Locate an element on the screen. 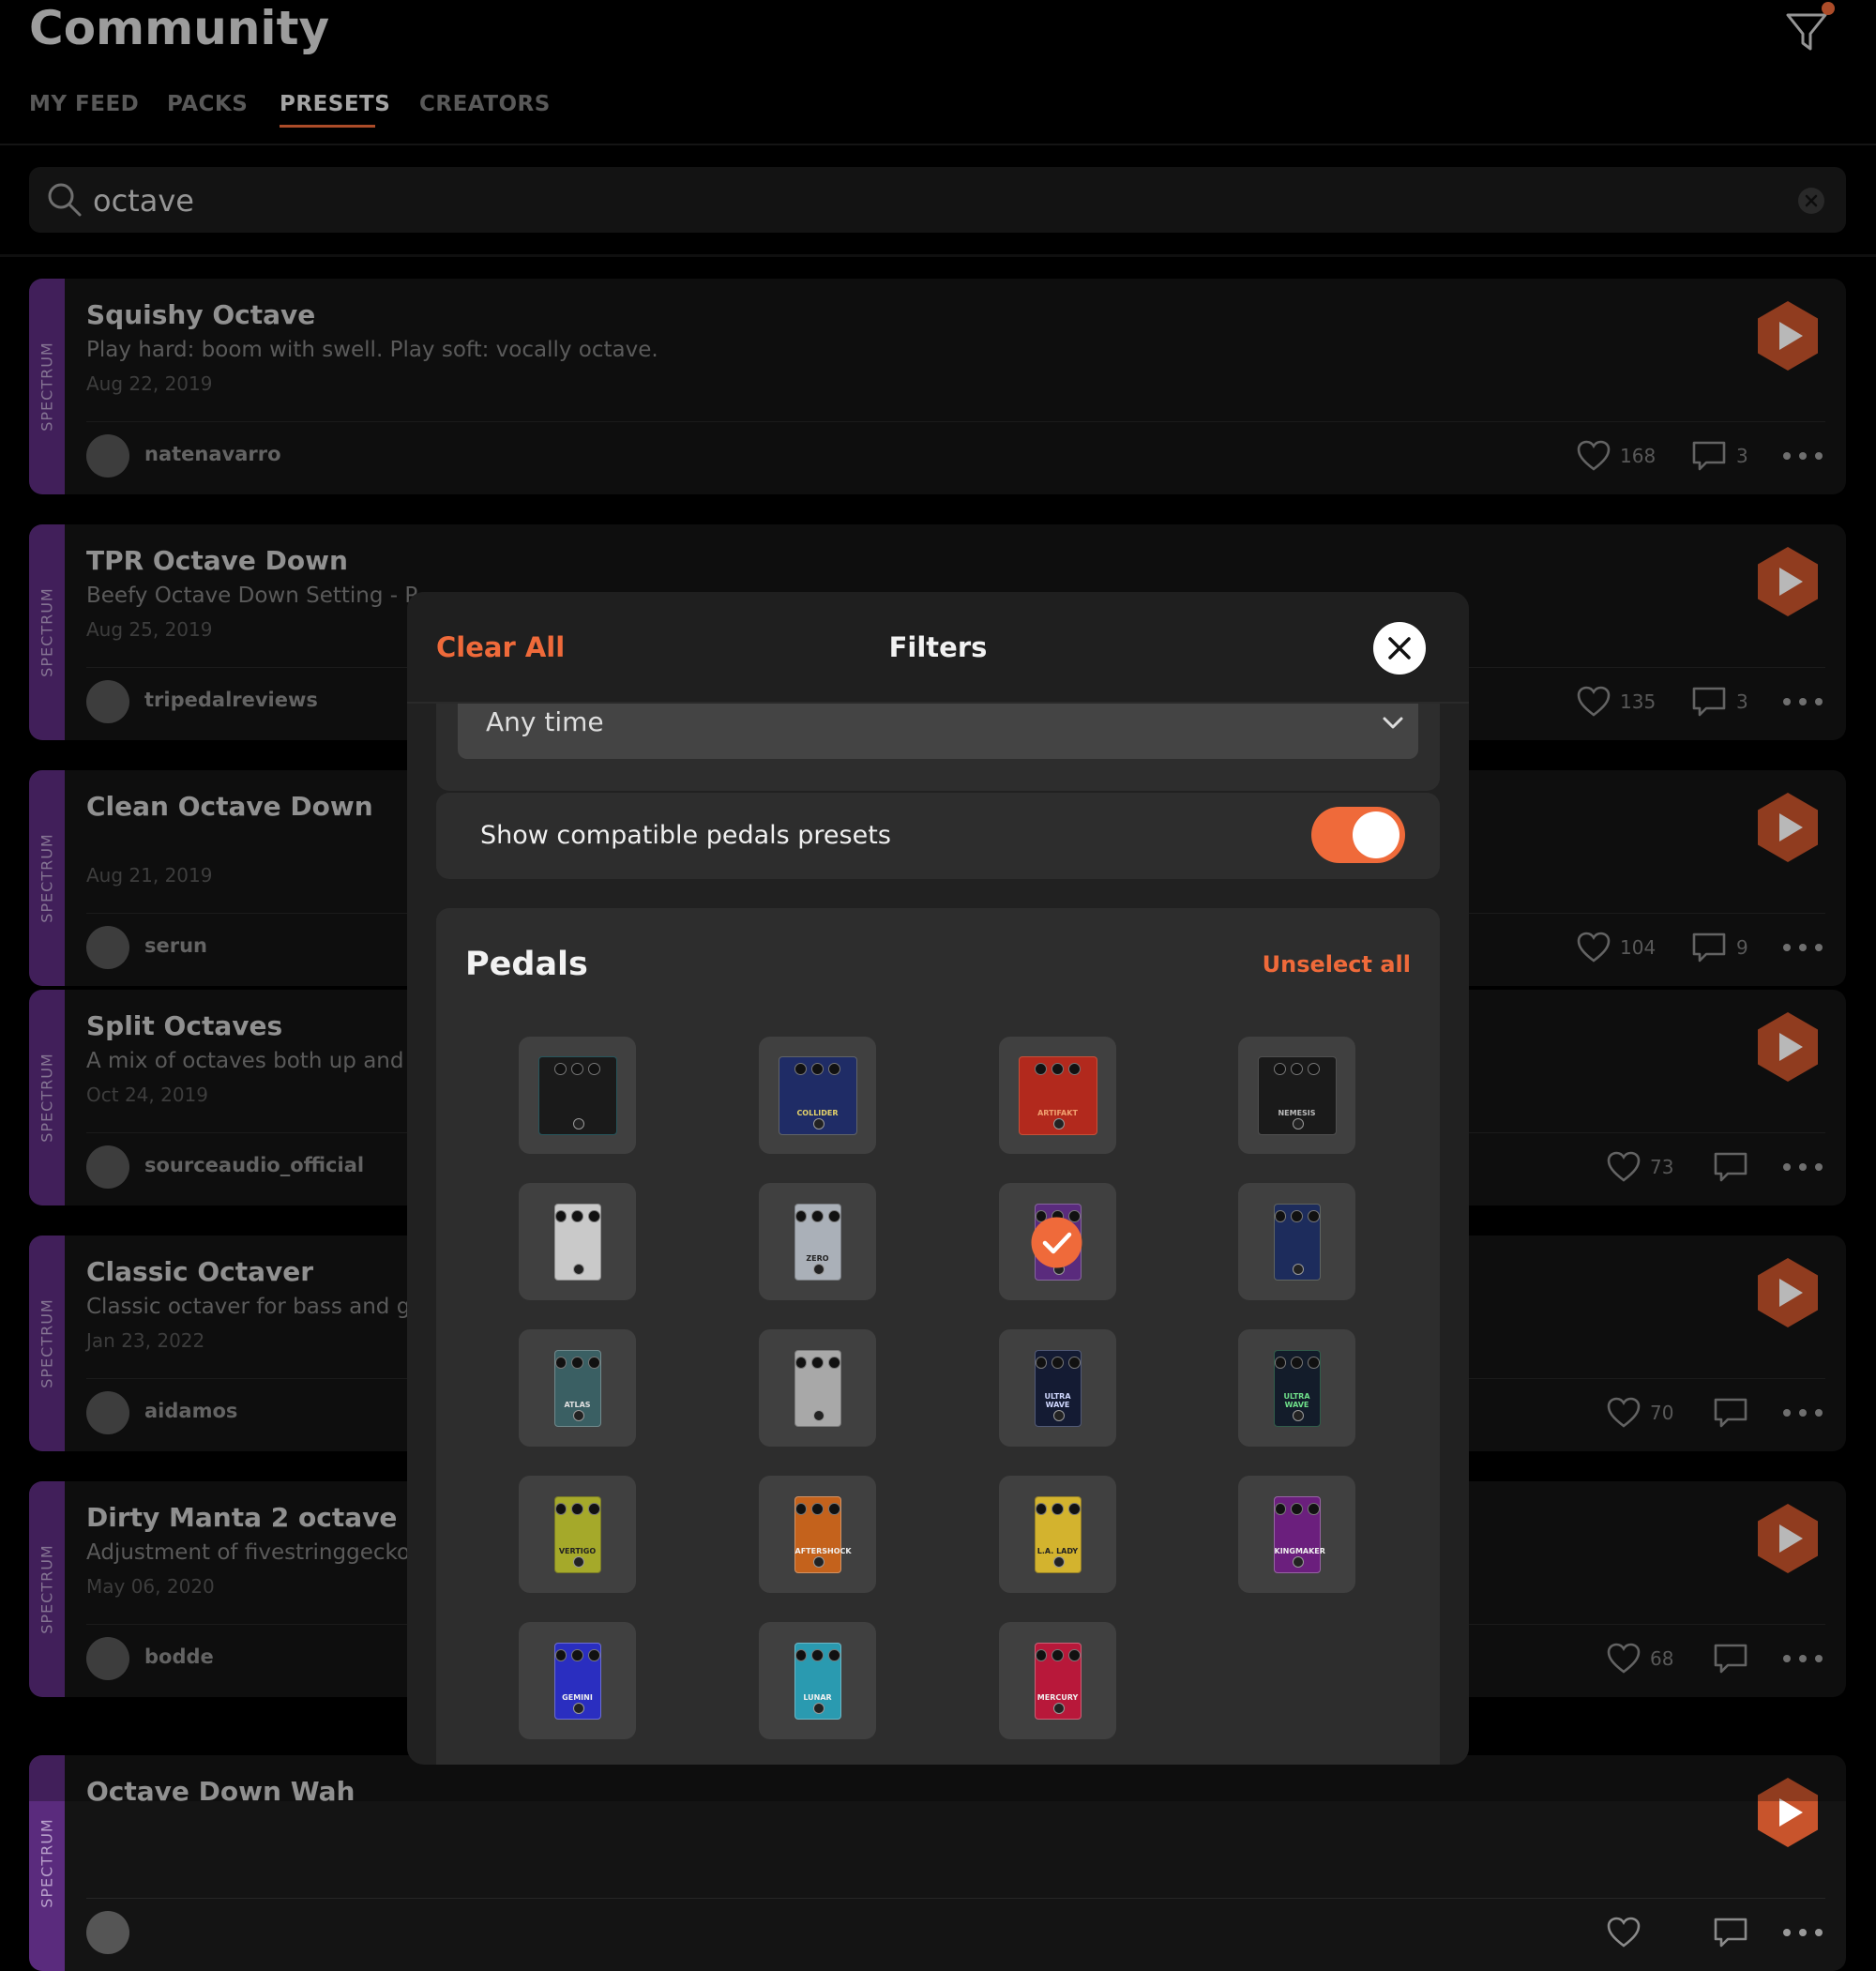  pedal-tile: AFTERSHOCK is located at coordinates (817, 1534).